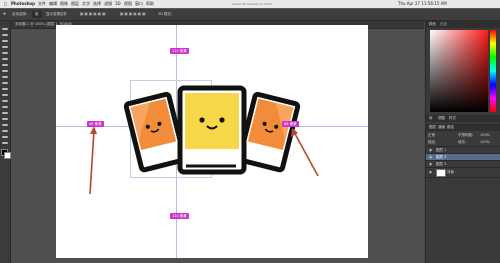 The width and height of the screenshot is (500, 263). Describe the element at coordinates (441, 173) in the screenshot. I see `layer-thumbnail` at that location.